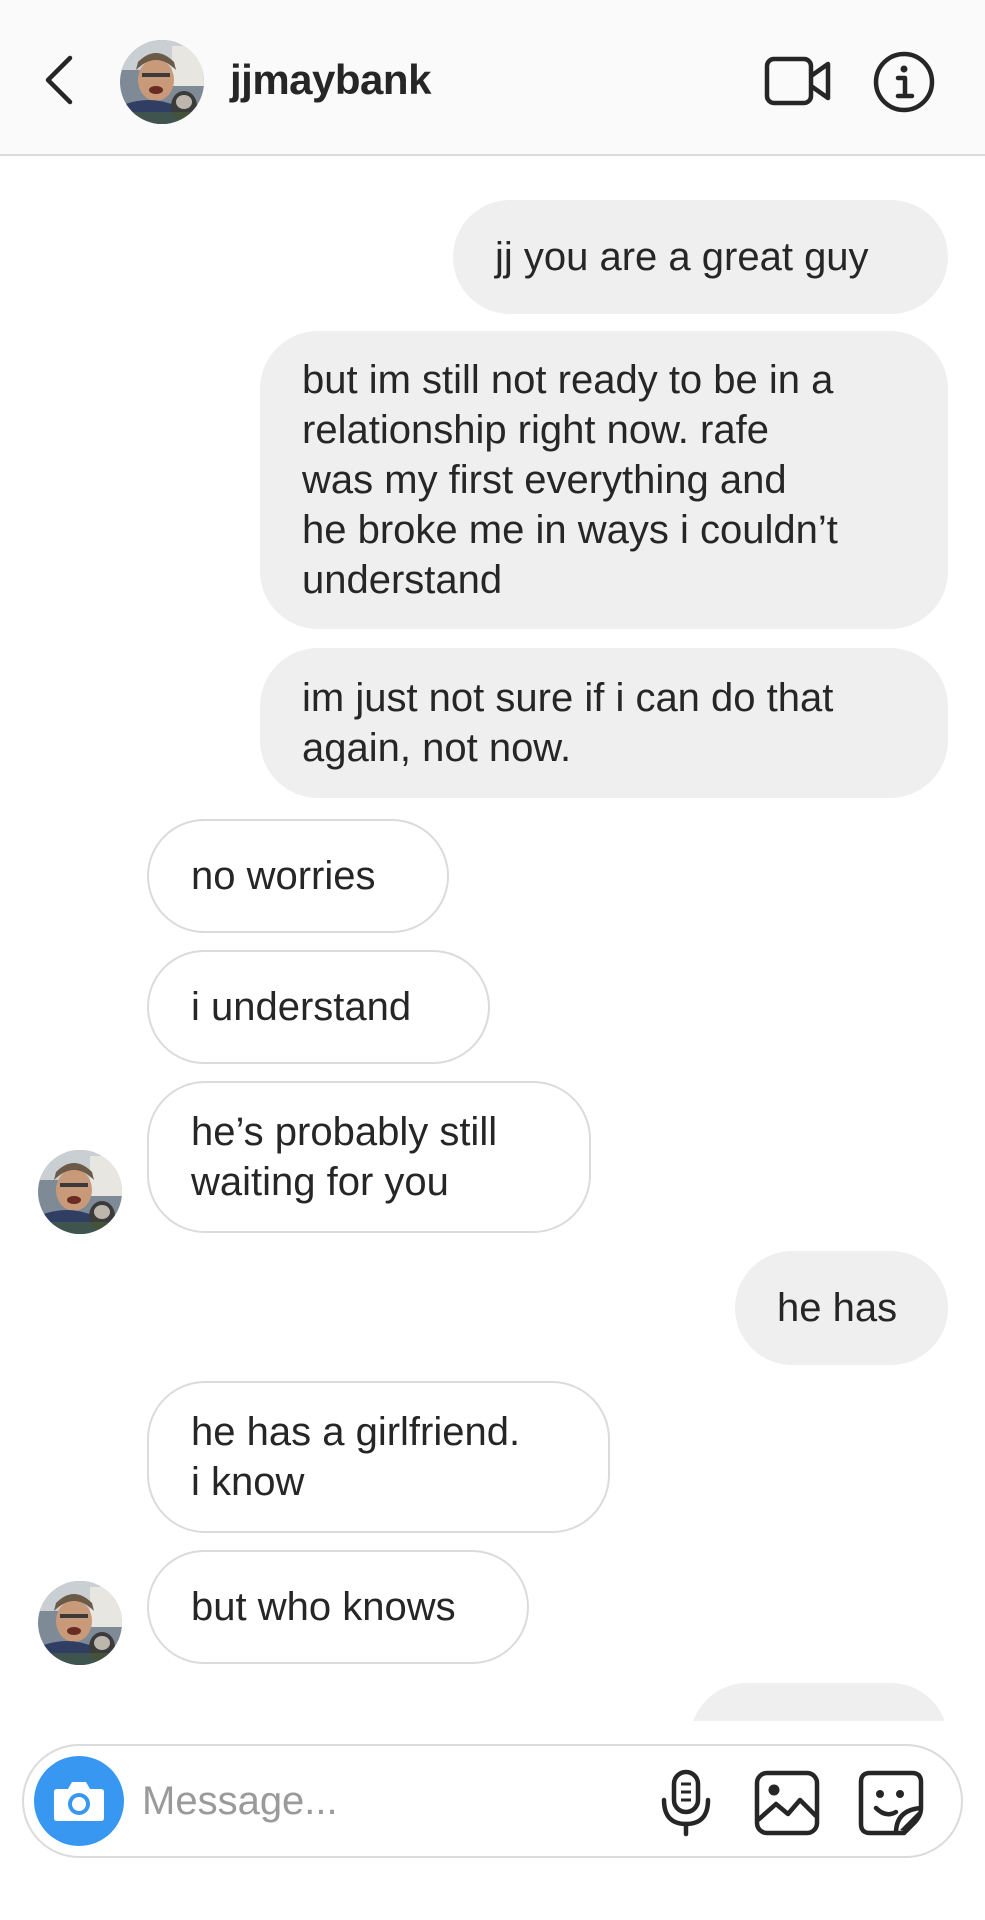  Describe the element at coordinates (682, 257) in the screenshot. I see `message-text: jj you are a great guy` at that location.